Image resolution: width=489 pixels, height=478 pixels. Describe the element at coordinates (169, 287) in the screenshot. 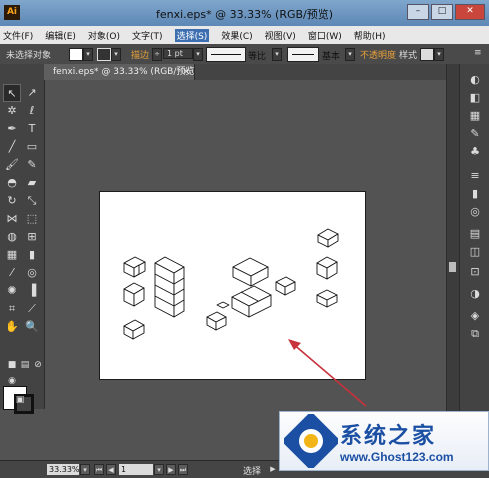

I see `iso-tall-stack` at that location.